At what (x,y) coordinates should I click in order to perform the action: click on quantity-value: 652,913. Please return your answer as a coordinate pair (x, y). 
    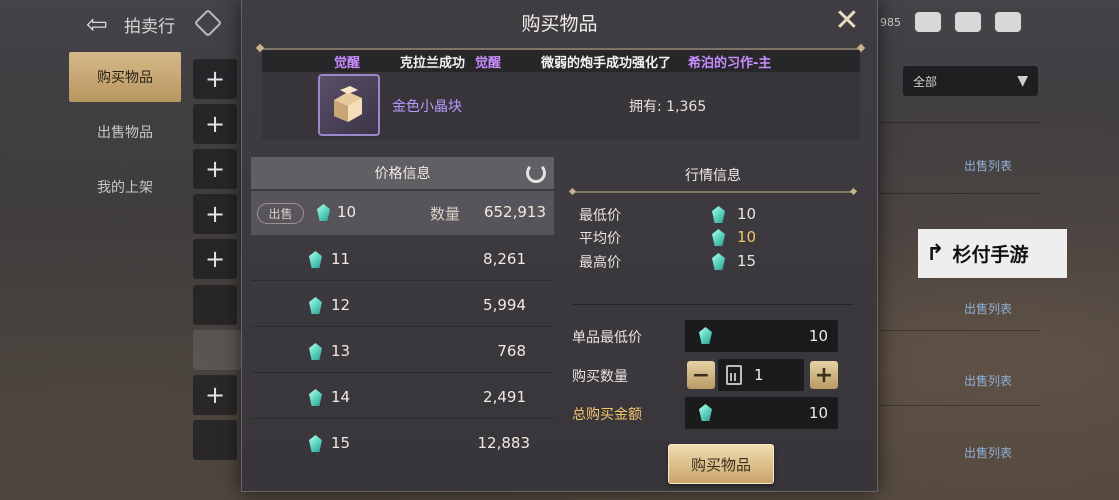
    Looking at the image, I should click on (514, 212).